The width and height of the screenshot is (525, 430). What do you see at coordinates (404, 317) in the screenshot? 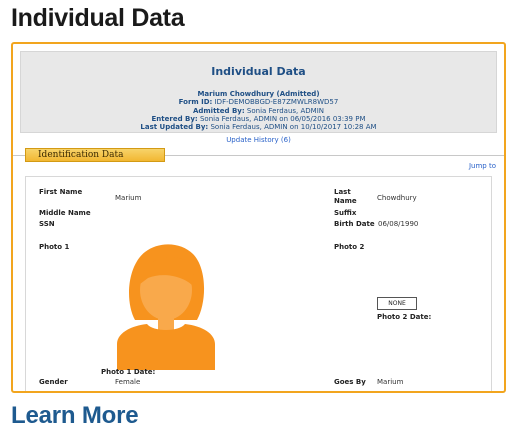
I see `photo-2-date-label: Photo 2 Date:` at bounding box center [404, 317].